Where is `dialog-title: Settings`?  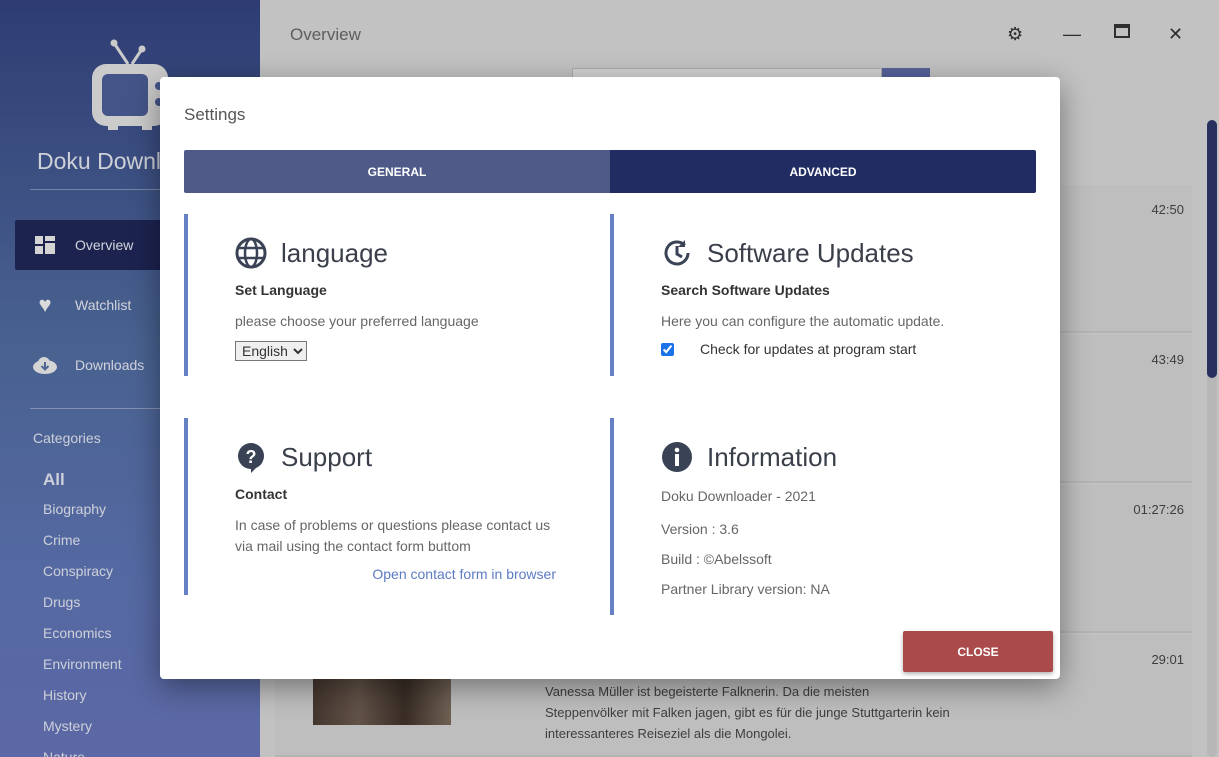 dialog-title: Settings is located at coordinates (215, 114).